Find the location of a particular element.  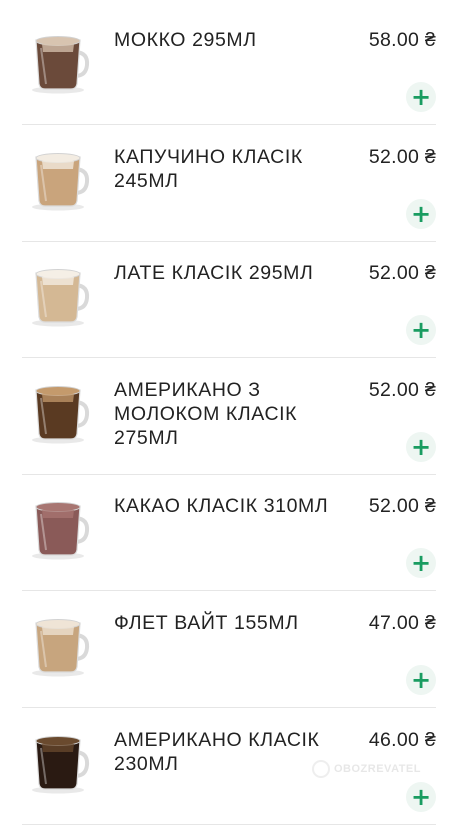

item-price: 46.00 ₴ is located at coordinates (402, 739).